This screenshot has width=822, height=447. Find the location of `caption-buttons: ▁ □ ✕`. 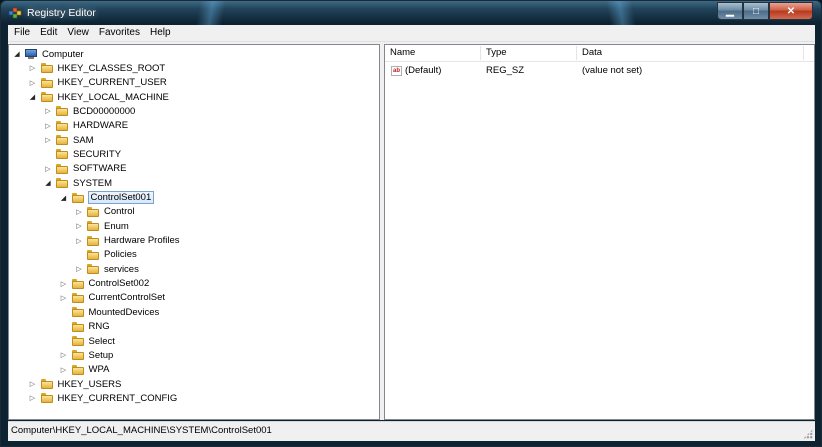

caption-buttons: ▁ □ ✕ is located at coordinates (765, 11).